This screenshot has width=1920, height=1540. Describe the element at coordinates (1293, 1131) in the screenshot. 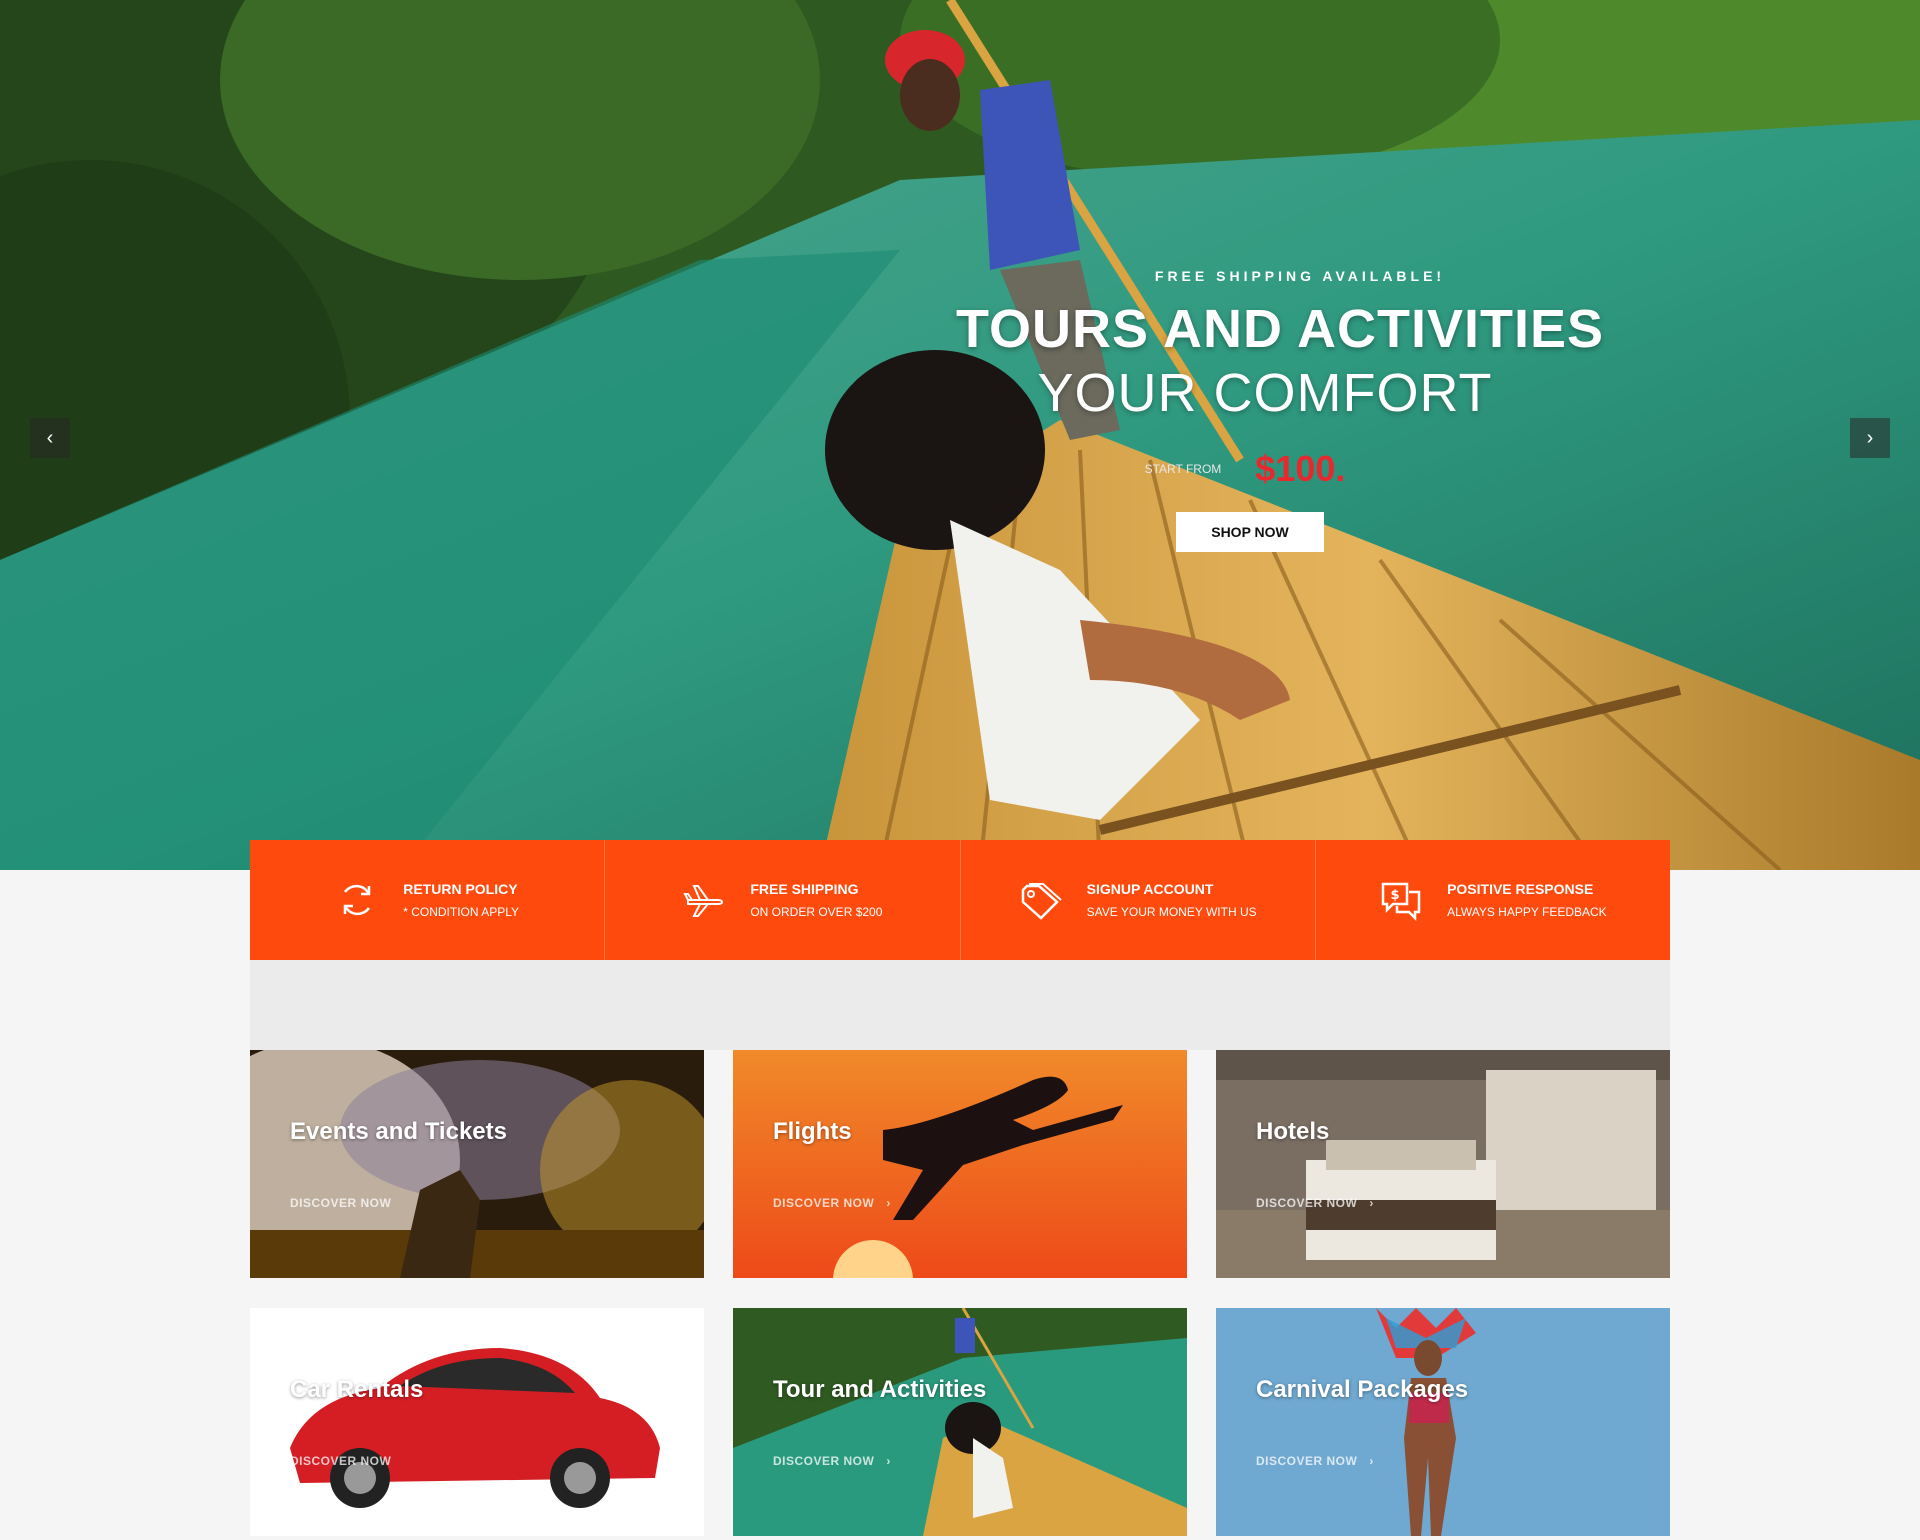

I see `card-title: Hotels` at that location.